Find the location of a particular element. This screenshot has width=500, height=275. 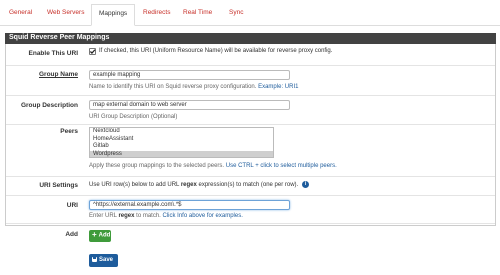

add-button: + Add is located at coordinates (100, 236).